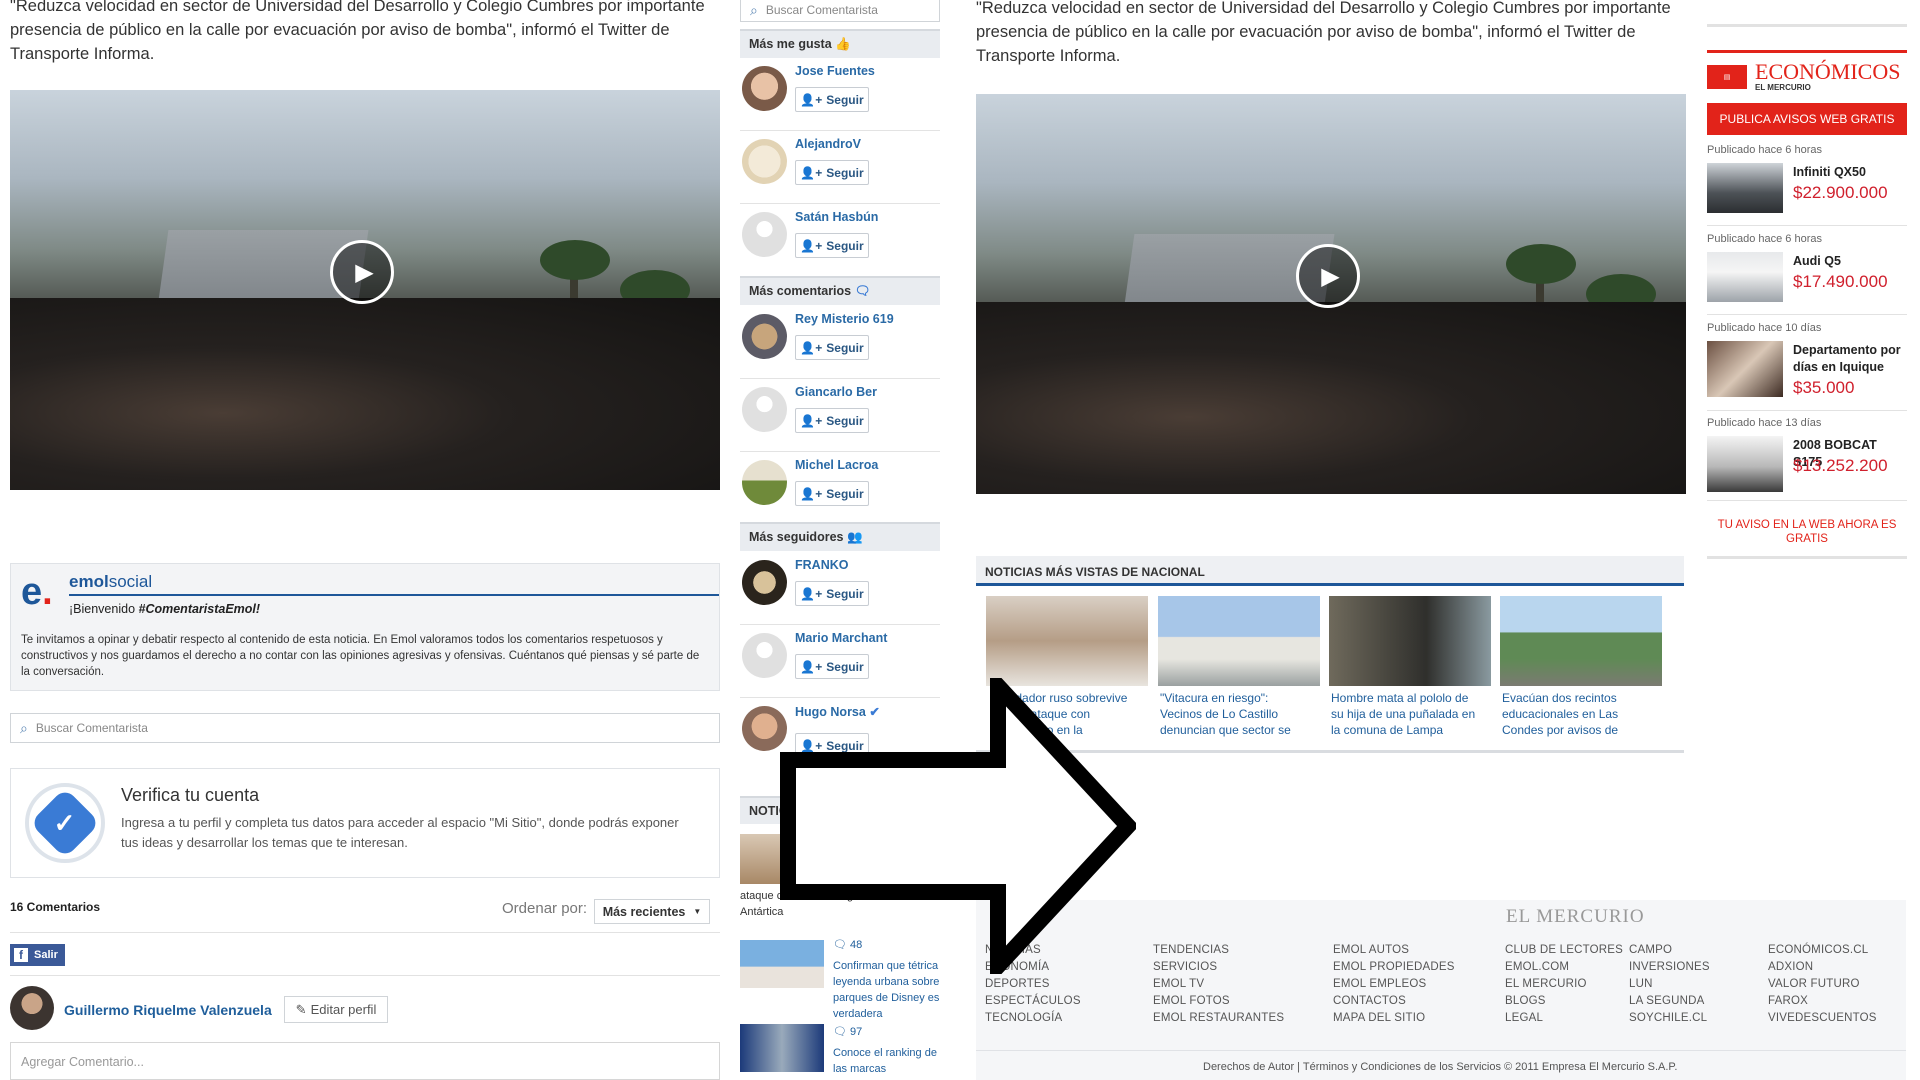  I want to click on mas-me-gusta-section: Más me gusta 👍, so click(840, 43).